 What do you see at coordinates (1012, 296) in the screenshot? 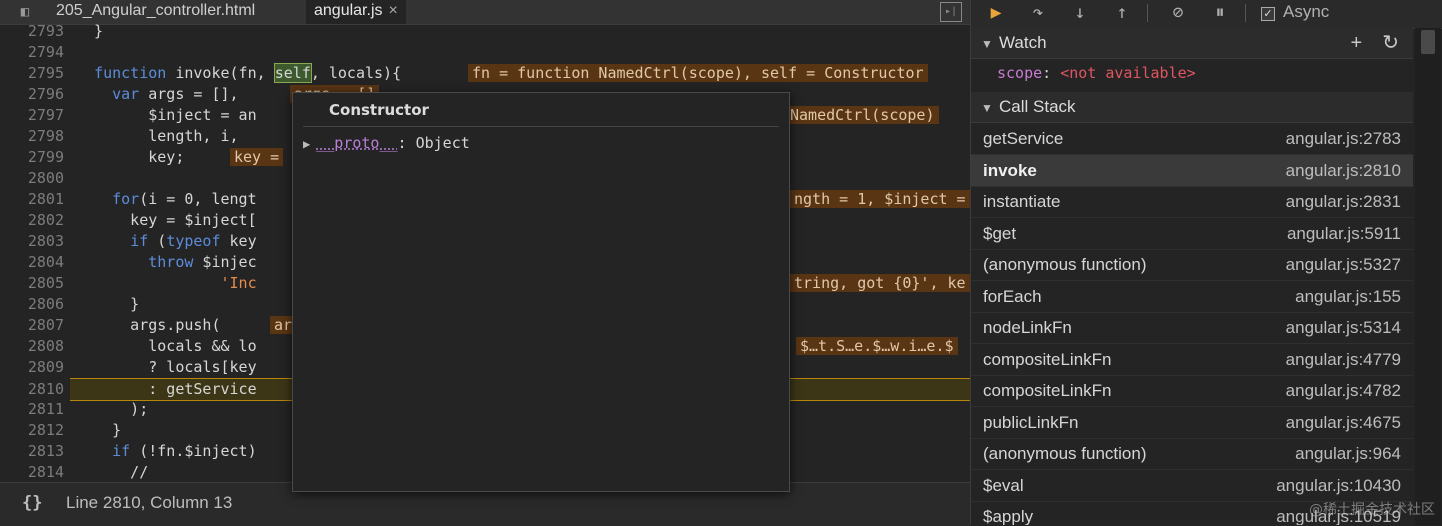
I see `frame-function-name: forEach` at bounding box center [1012, 296].